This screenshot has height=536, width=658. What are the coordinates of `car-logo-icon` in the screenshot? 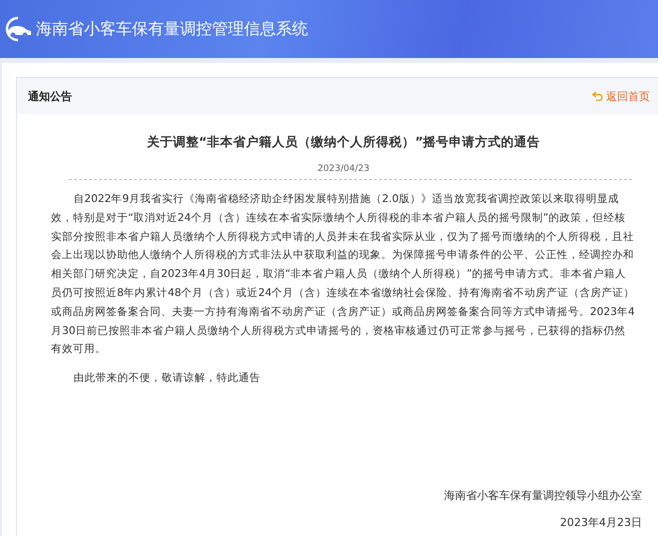 It's located at (19, 29).